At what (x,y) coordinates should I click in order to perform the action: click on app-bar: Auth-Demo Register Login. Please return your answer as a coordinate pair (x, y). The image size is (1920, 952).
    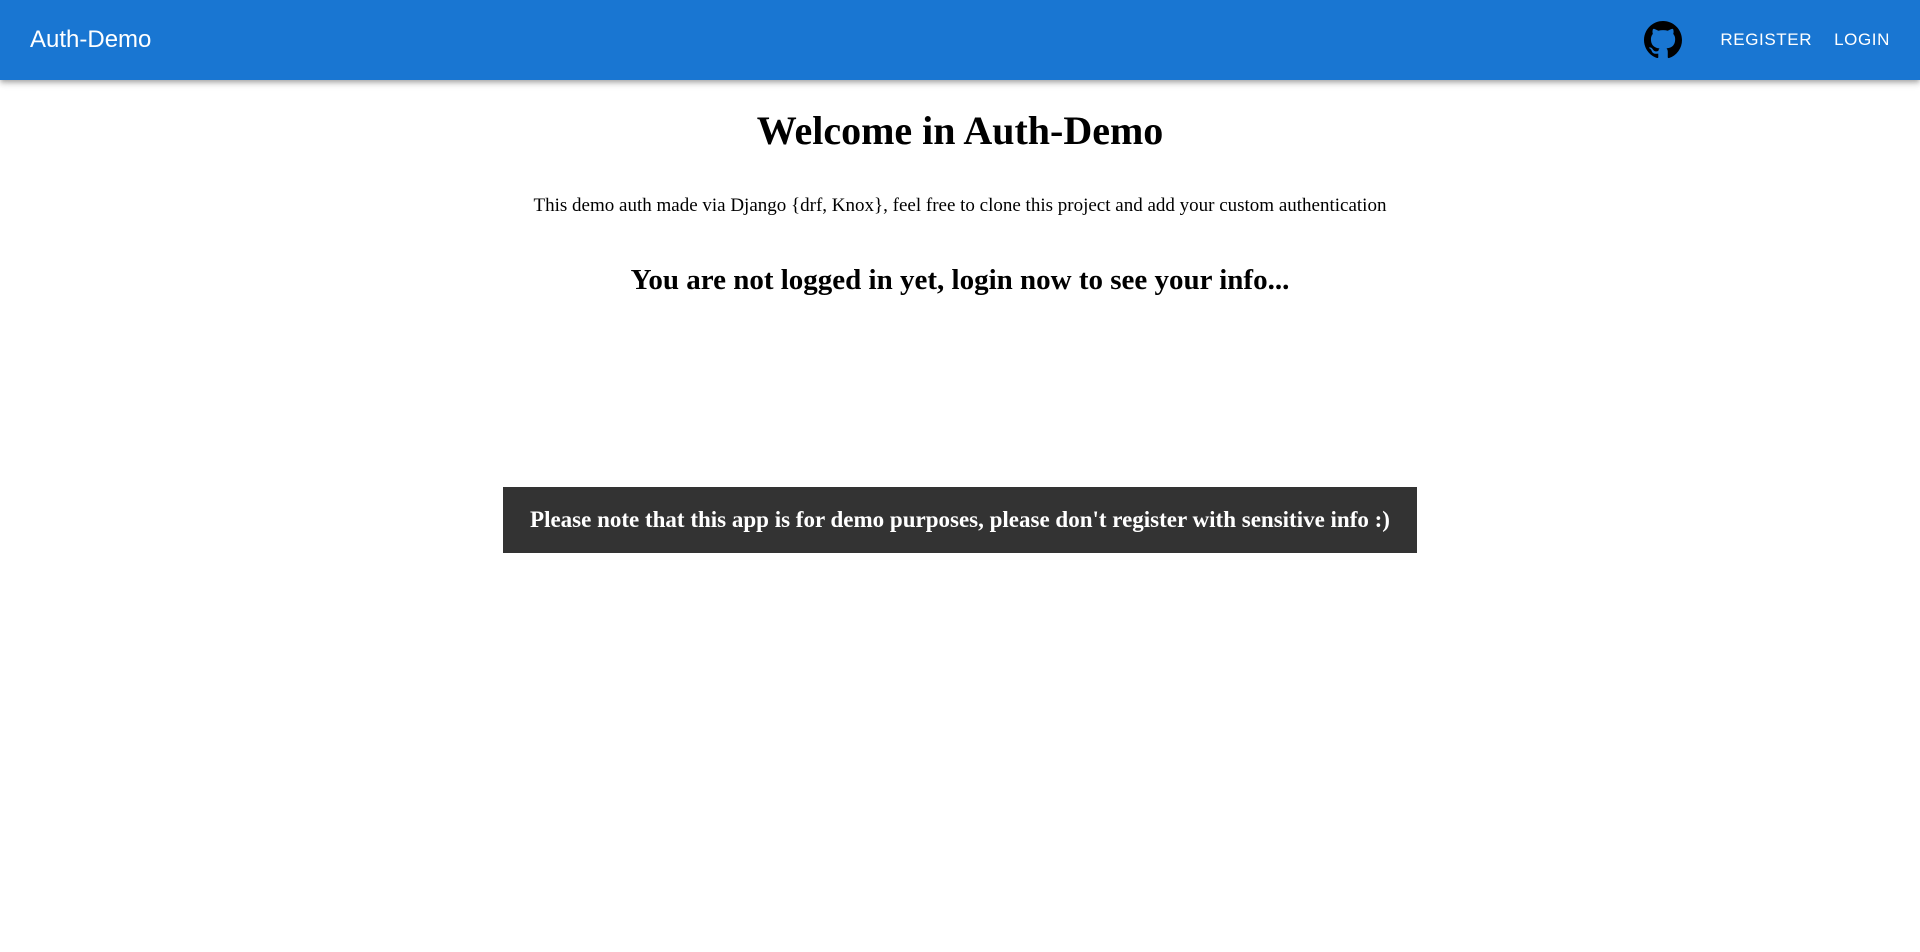
    Looking at the image, I should click on (960, 40).